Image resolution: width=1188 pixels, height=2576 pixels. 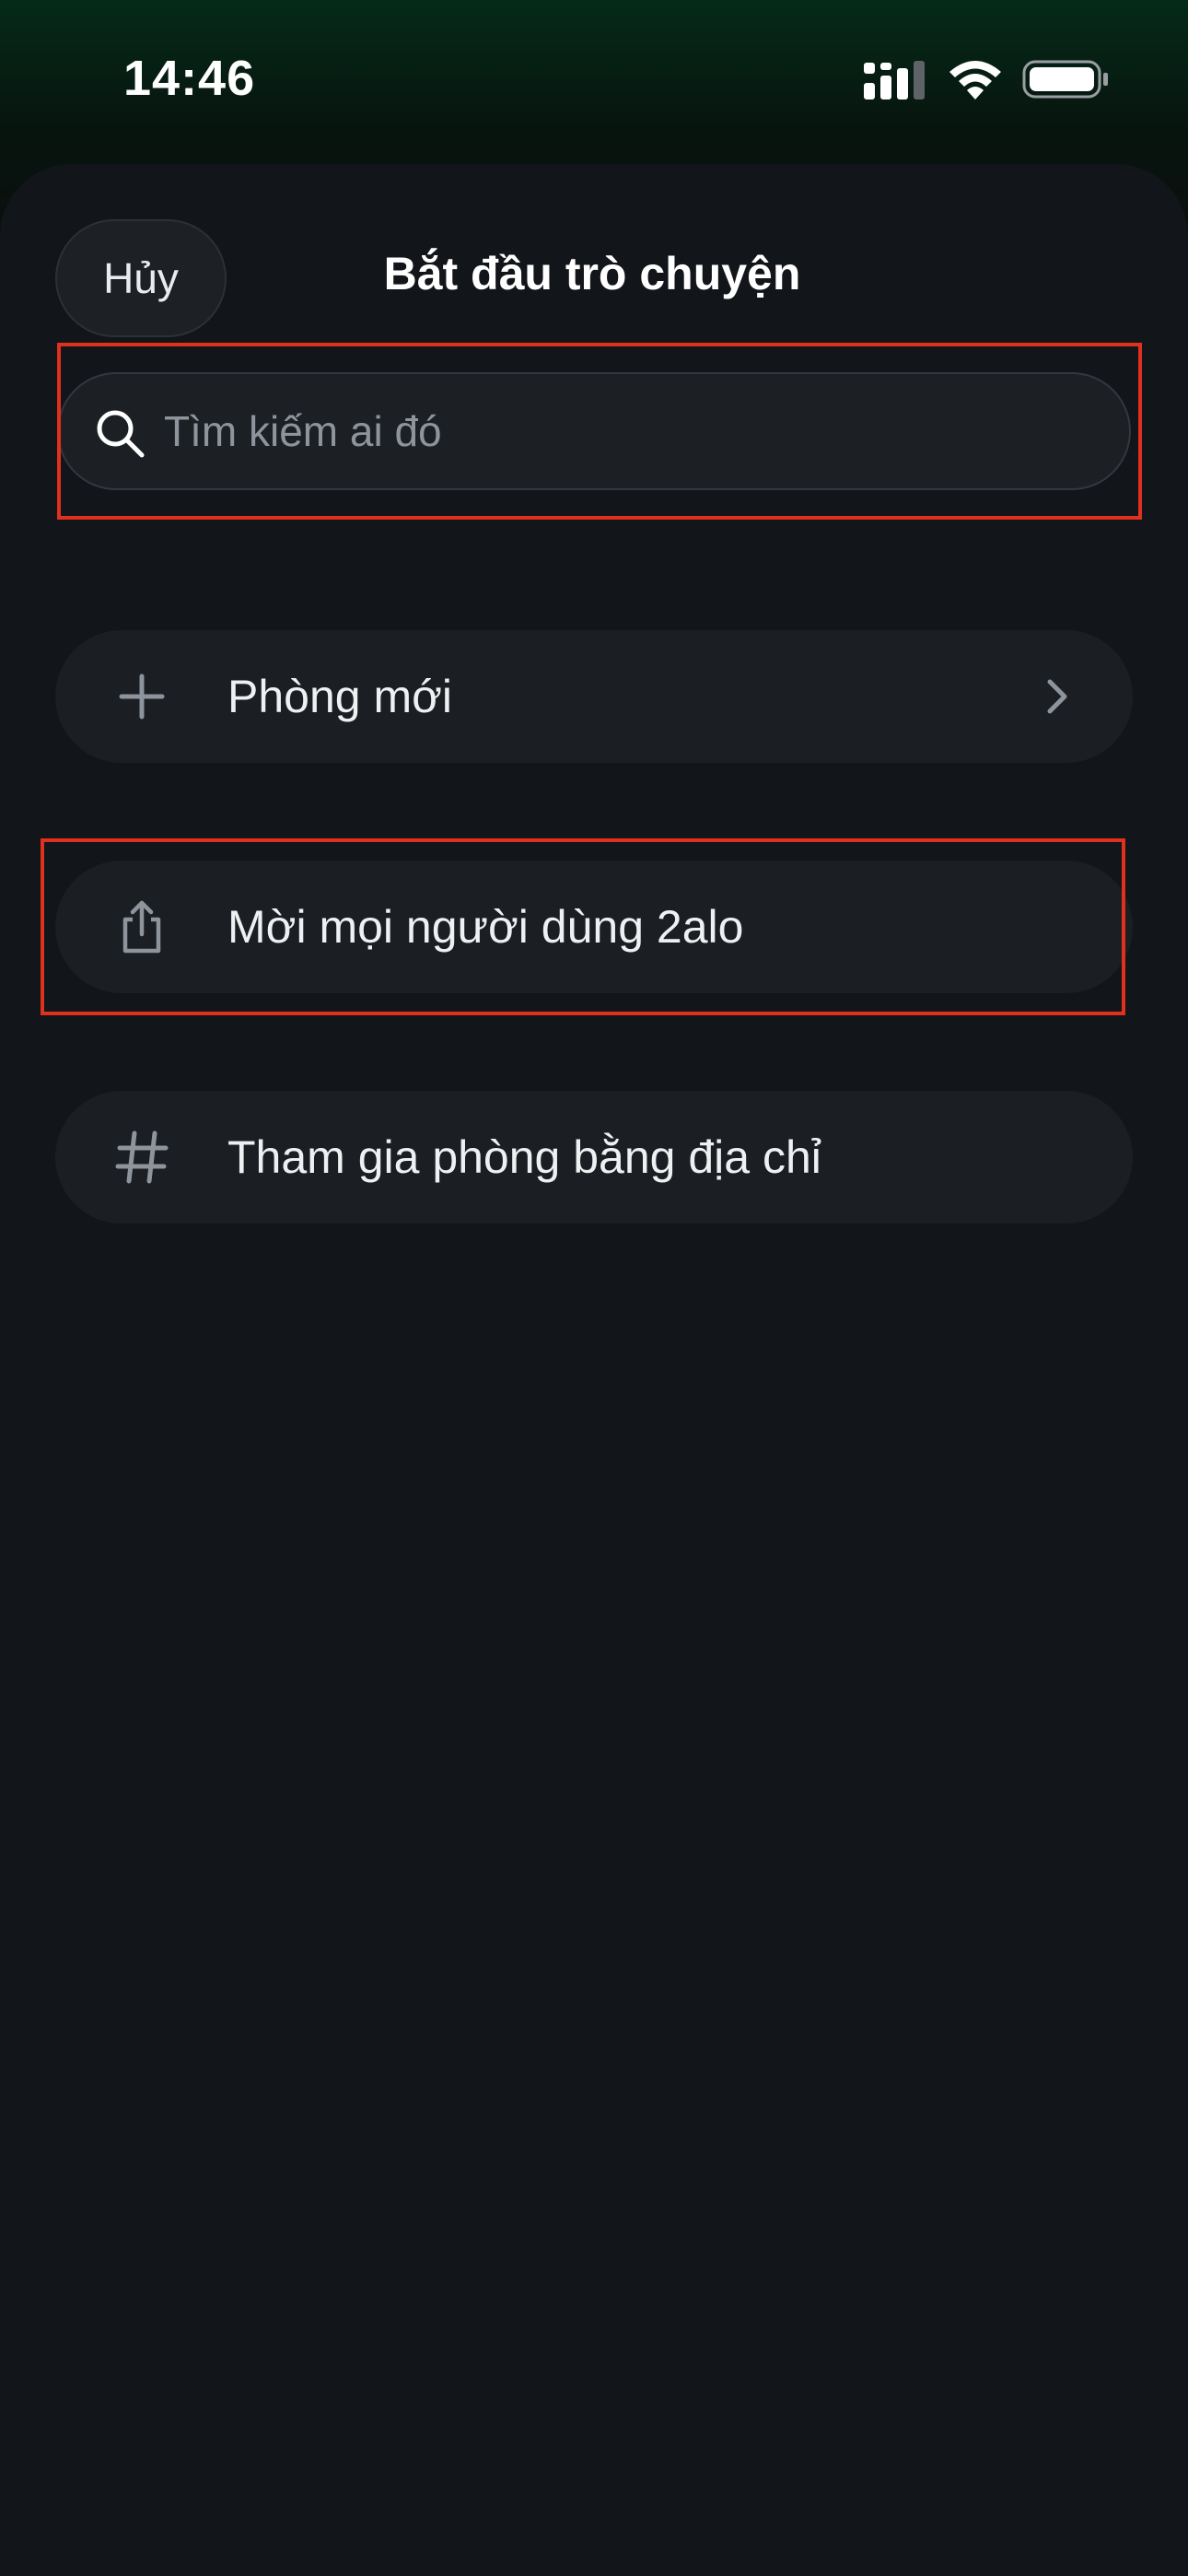 What do you see at coordinates (594, 78) in the screenshot?
I see `status-bar: 14:46` at bounding box center [594, 78].